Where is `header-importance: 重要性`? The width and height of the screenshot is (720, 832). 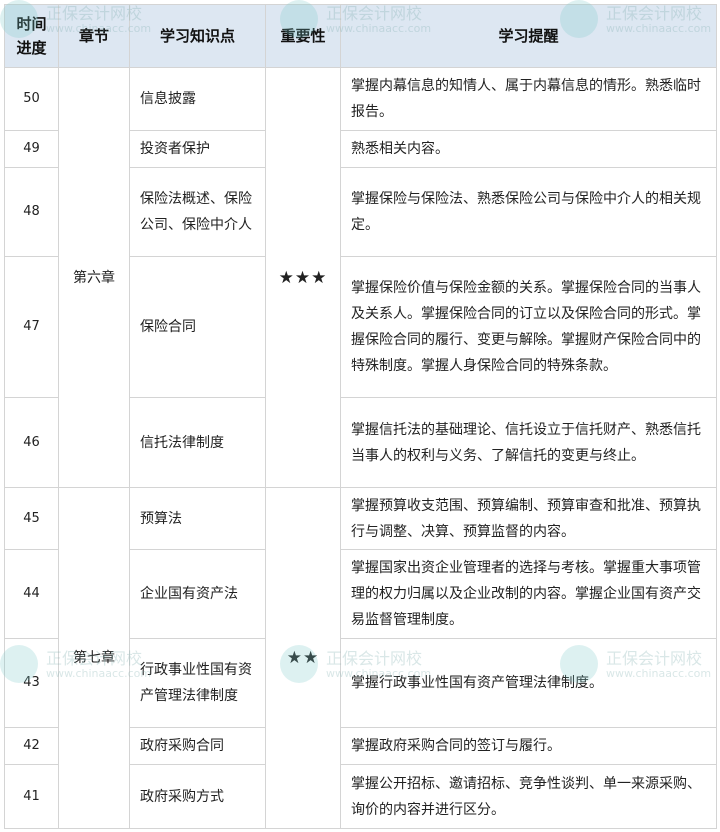
header-importance: 重要性 is located at coordinates (303, 36).